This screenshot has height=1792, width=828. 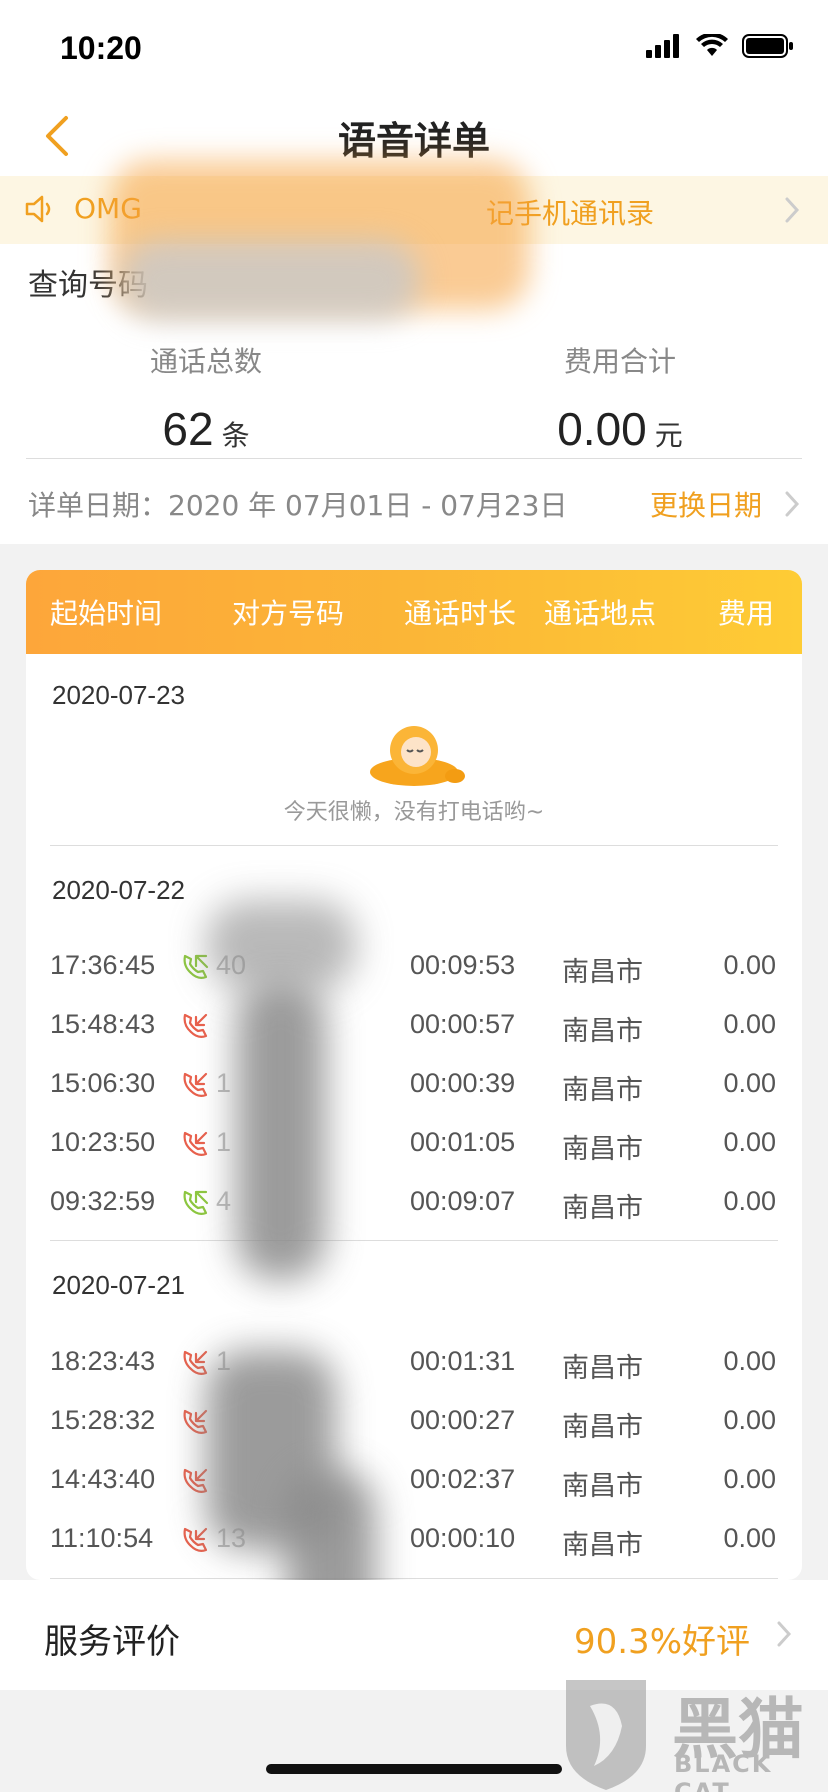 What do you see at coordinates (463, 1024) in the screenshot?
I see `call-duration: 00:00:57` at bounding box center [463, 1024].